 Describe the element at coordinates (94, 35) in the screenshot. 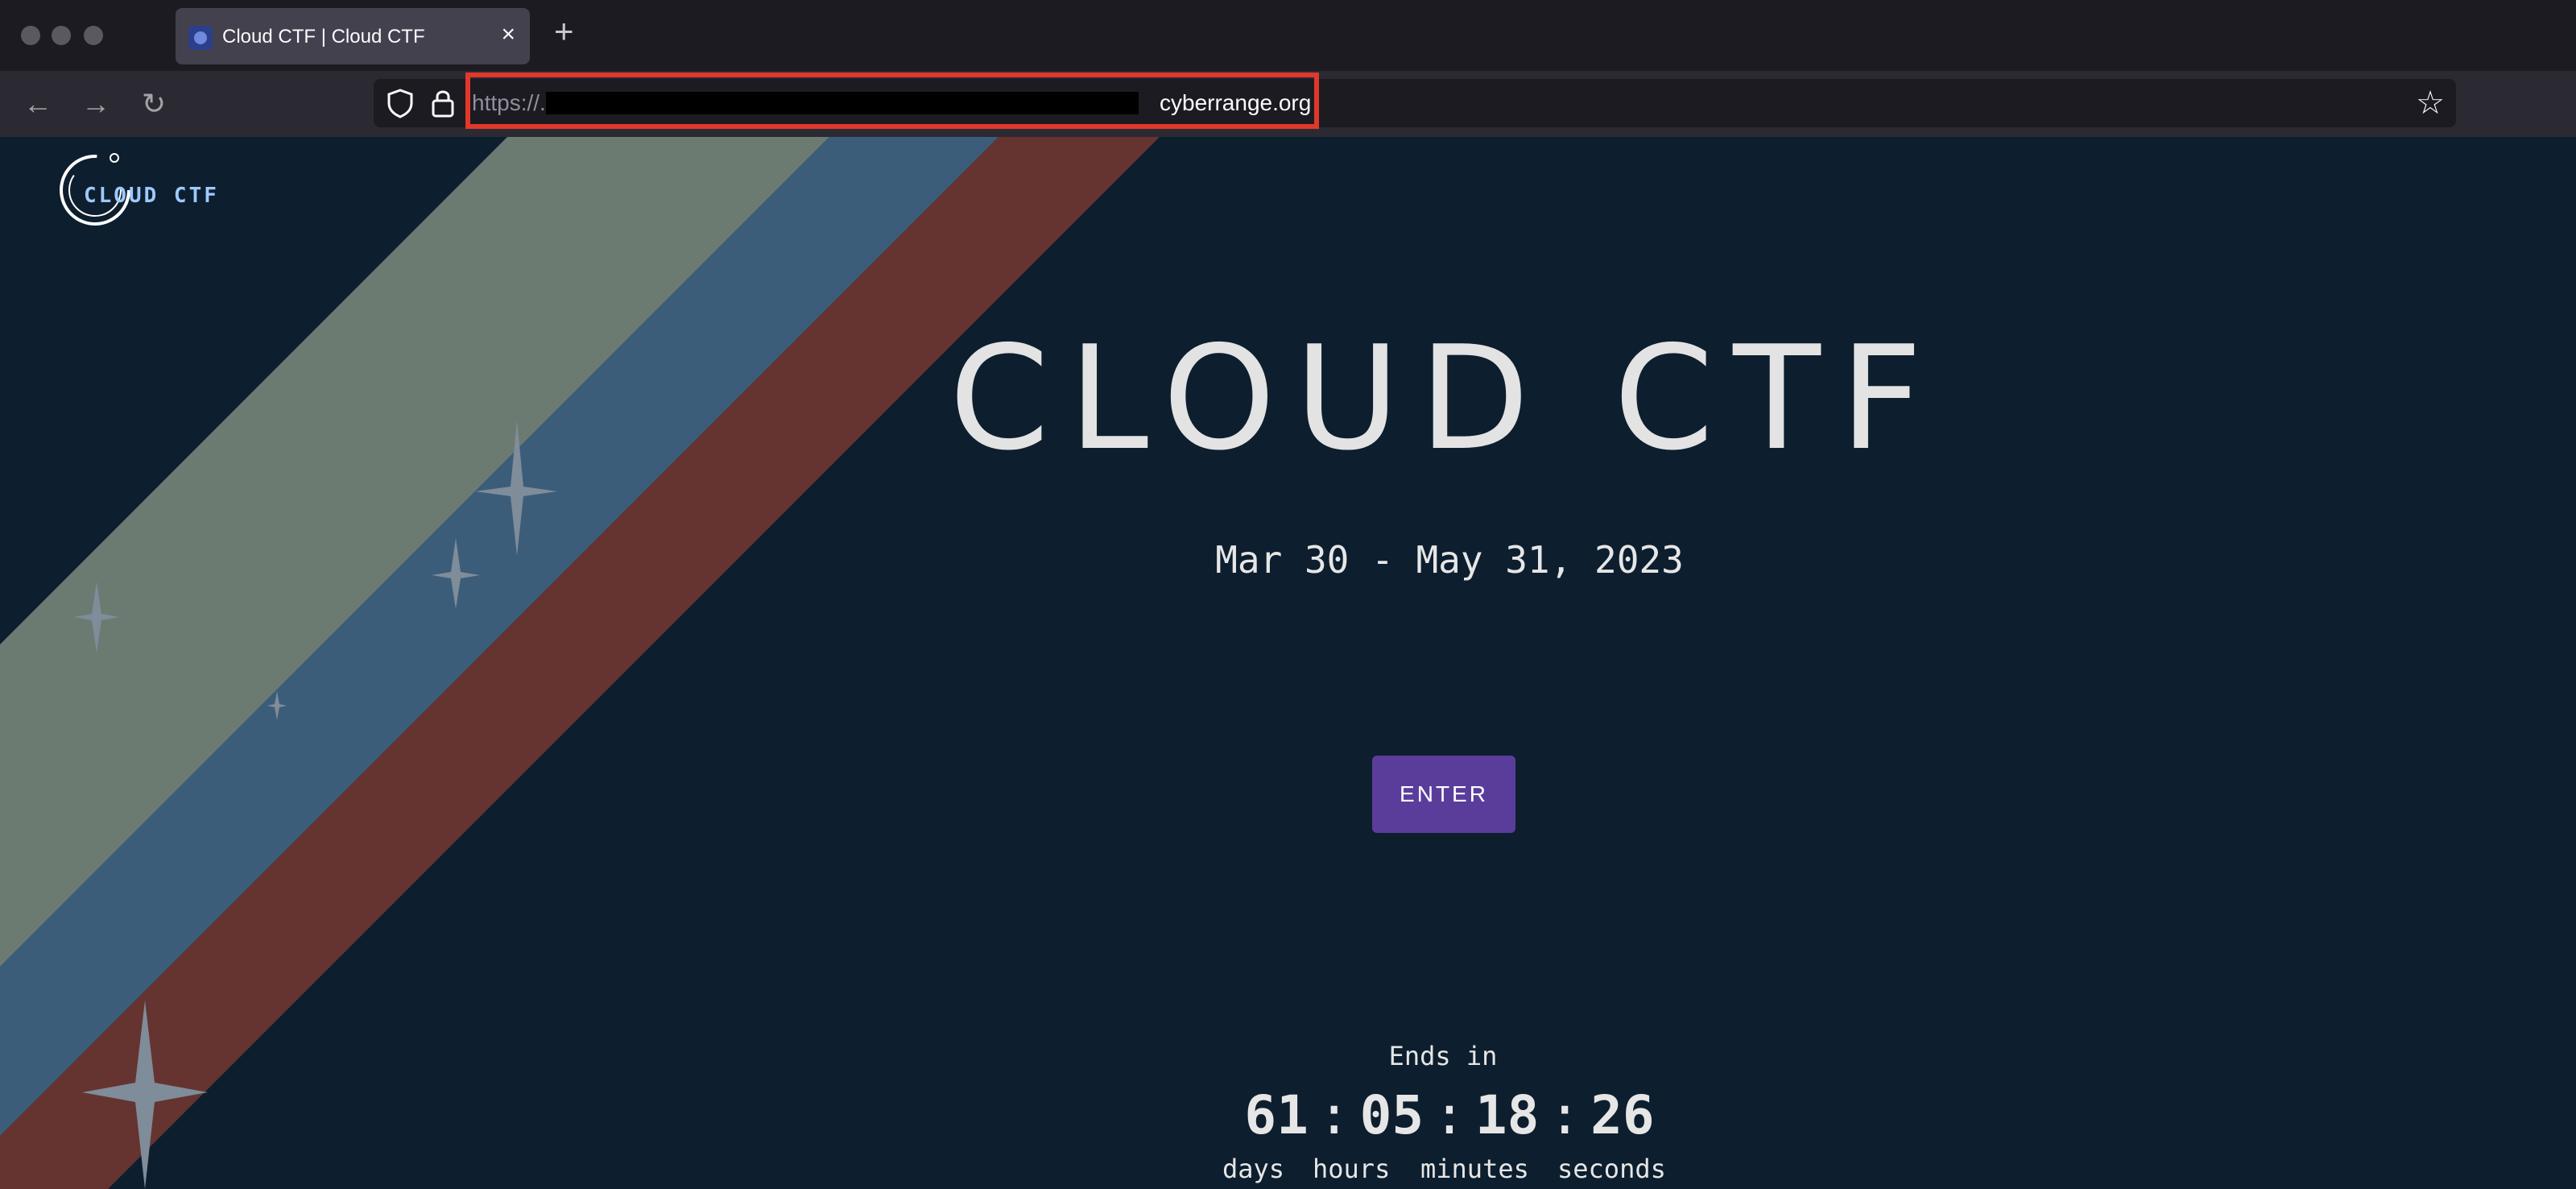

I see `window-zoom-dot` at that location.